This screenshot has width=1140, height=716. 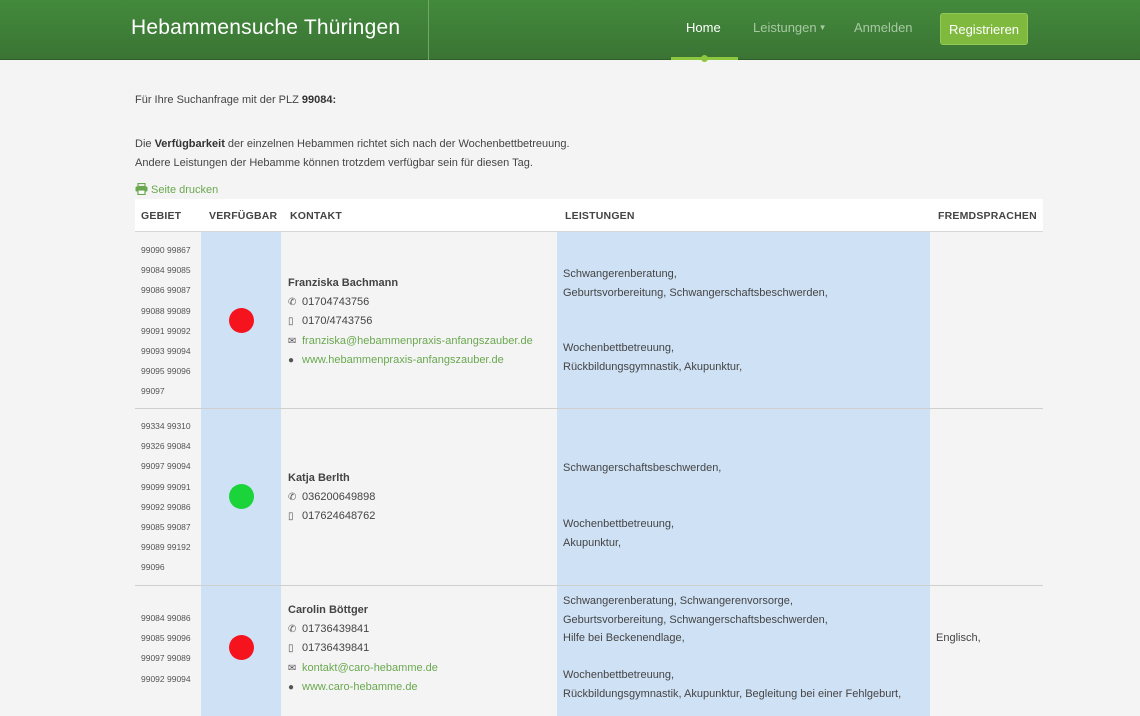 I want to click on mobile-number: 01762464876​2, so click(x=339, y=516).